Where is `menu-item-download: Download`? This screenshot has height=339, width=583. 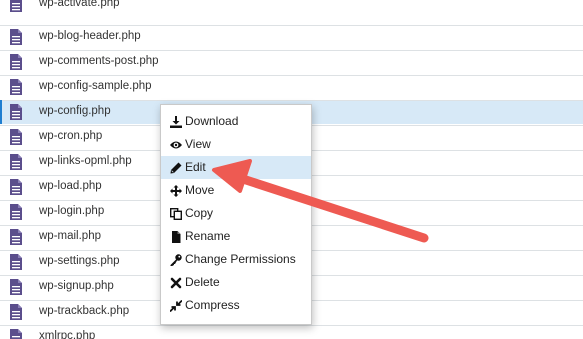 menu-item-download: Download is located at coordinates (236, 121).